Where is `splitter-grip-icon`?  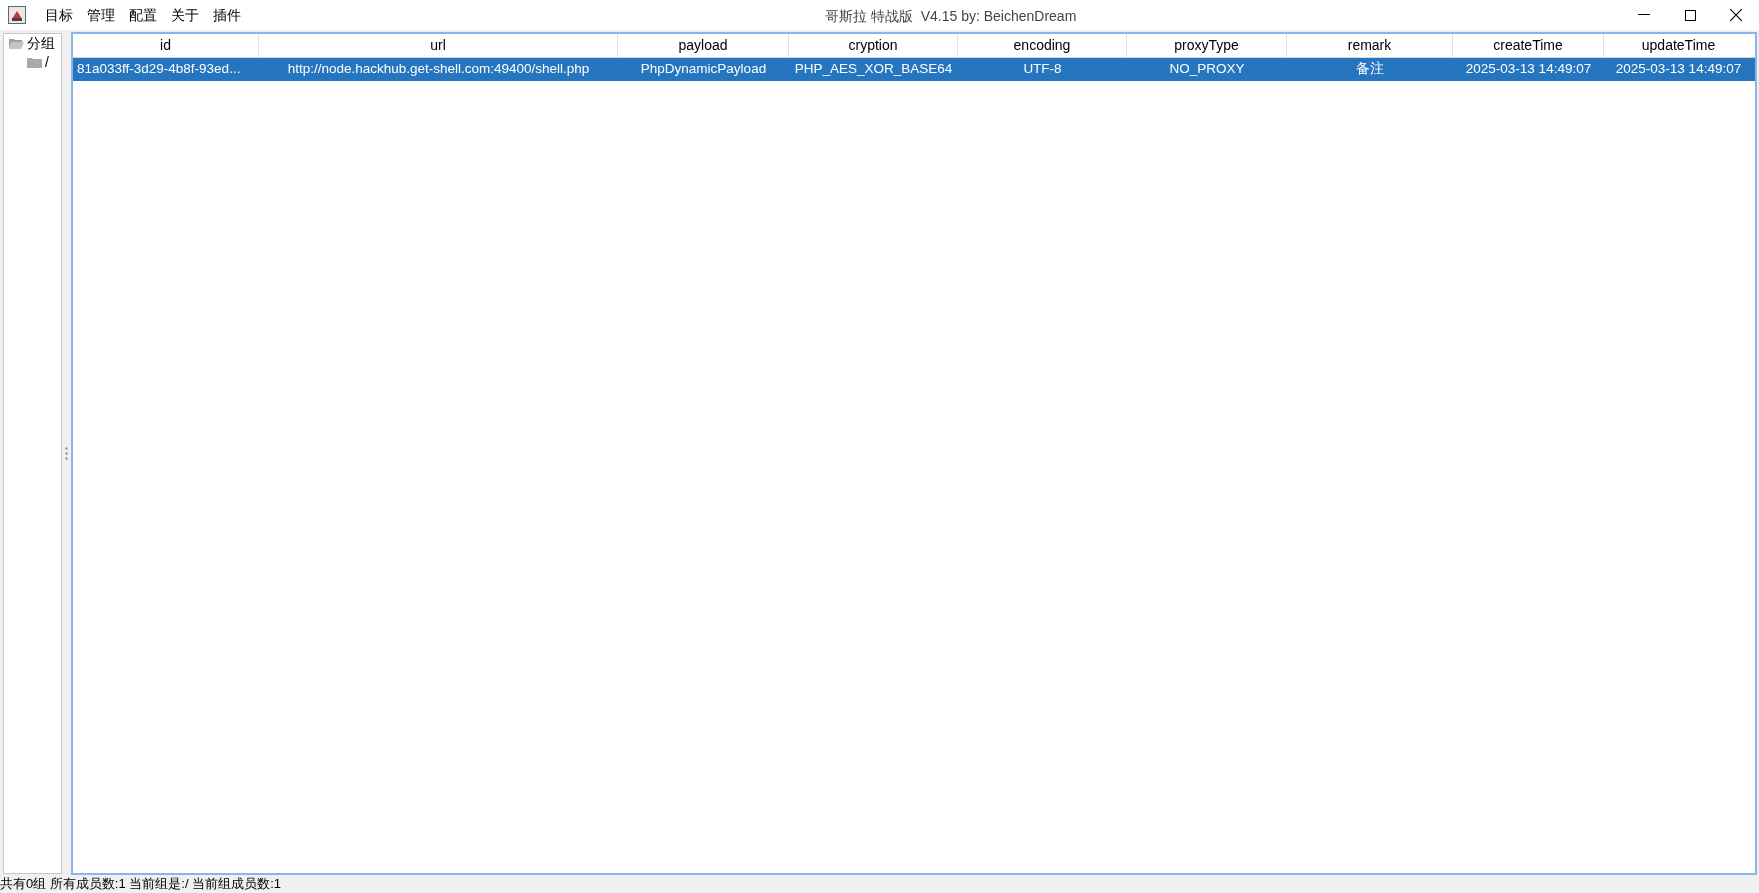 splitter-grip-icon is located at coordinates (66, 453).